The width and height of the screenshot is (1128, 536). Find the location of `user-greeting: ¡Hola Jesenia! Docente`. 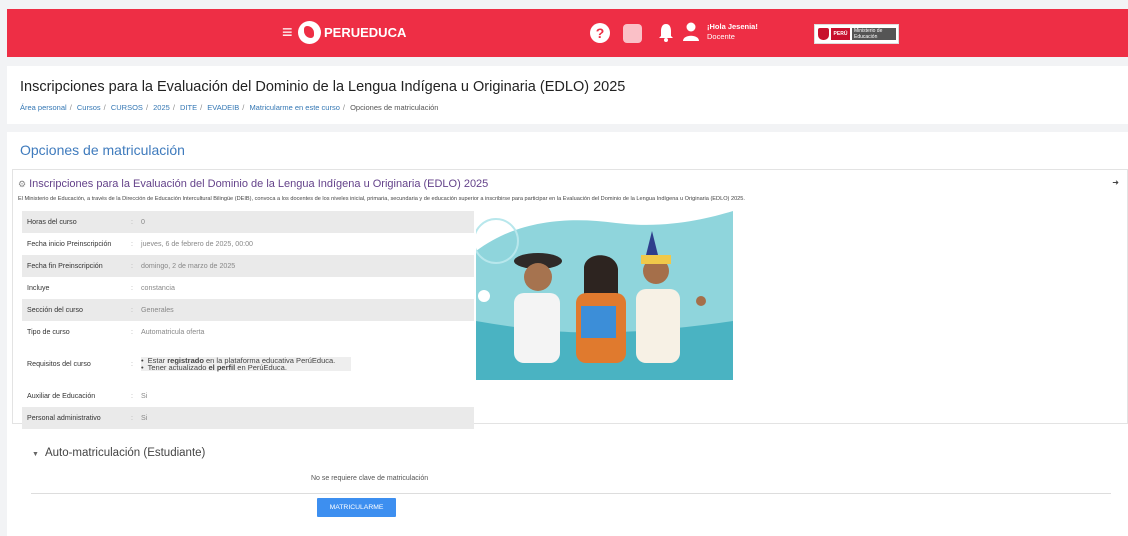

user-greeting: ¡Hola Jesenia! Docente is located at coordinates (732, 32).